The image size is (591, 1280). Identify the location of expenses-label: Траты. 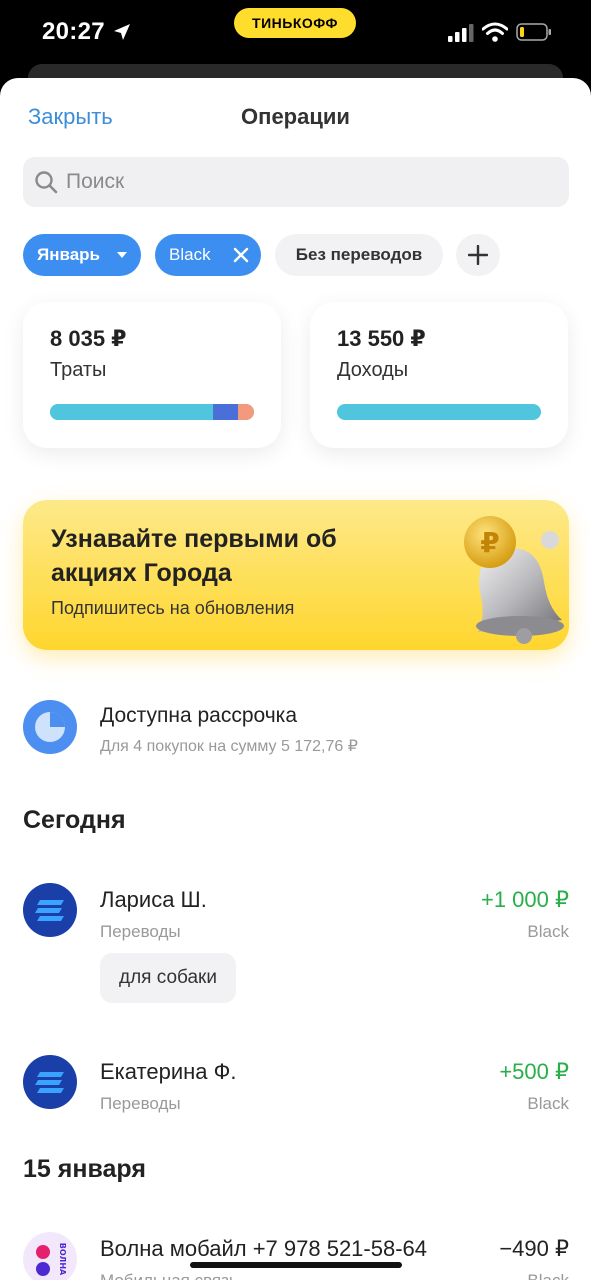
(78, 370).